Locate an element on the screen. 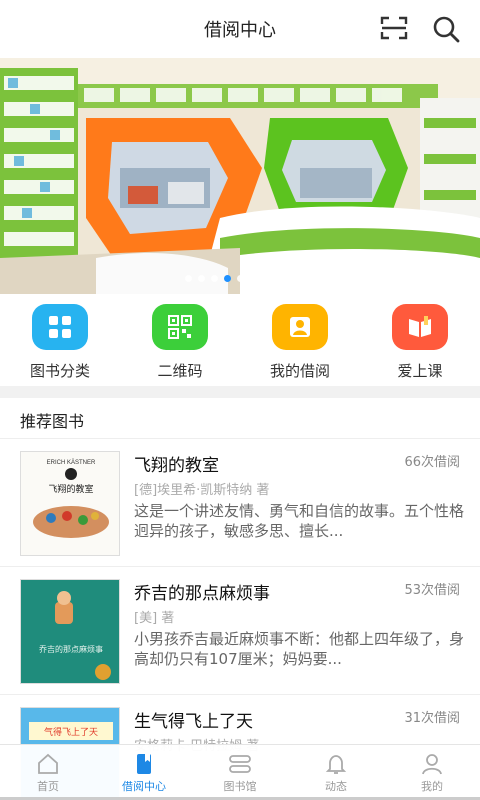 Image resolution: width=480 pixels, height=800 pixels. book-title: 生气得飞上了天 is located at coordinates (193, 722).